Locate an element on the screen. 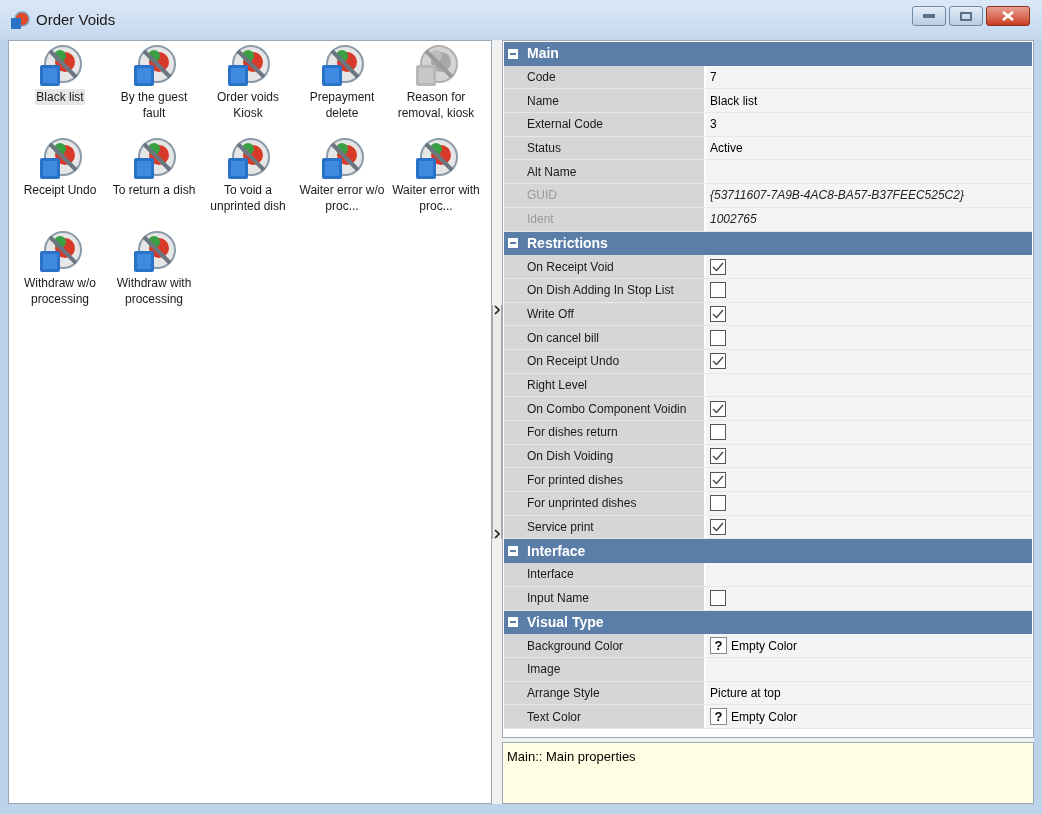 The height and width of the screenshot is (814, 1042). item-label: Order voids Kiosk is located at coordinates (248, 105).